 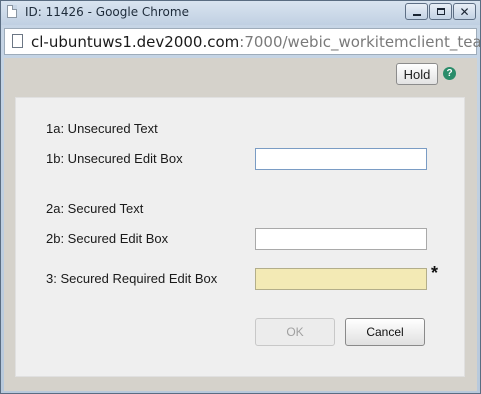 I want to click on window-controls: ✕, so click(x=440, y=11).